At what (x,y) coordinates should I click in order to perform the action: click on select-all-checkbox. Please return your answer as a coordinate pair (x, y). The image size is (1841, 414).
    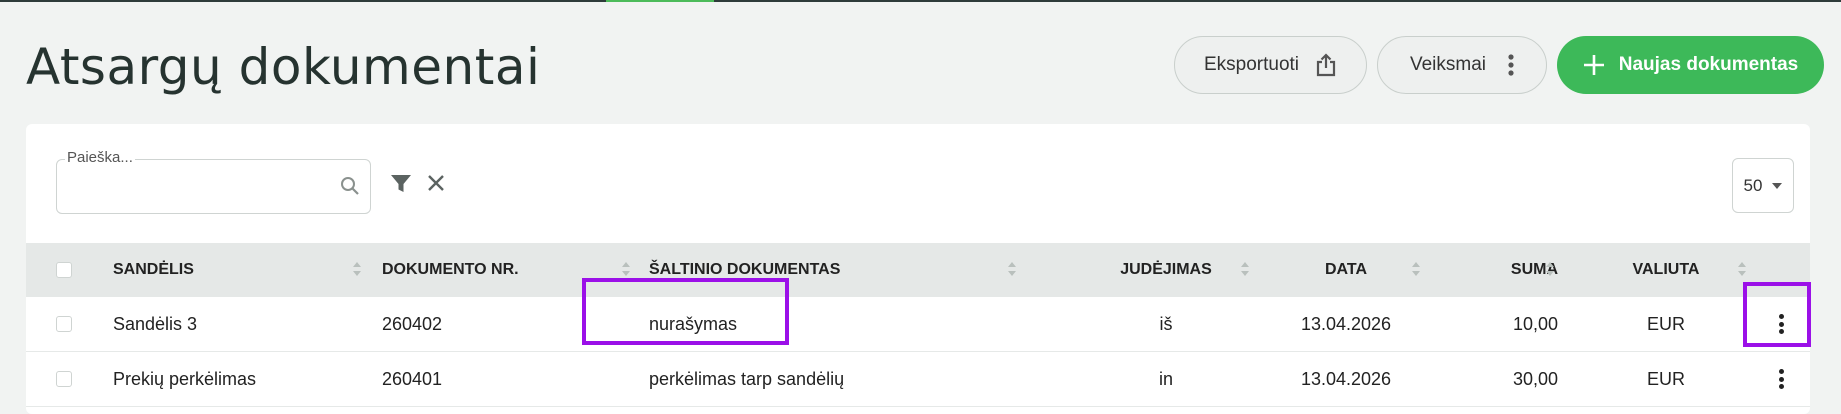
    Looking at the image, I should click on (64, 270).